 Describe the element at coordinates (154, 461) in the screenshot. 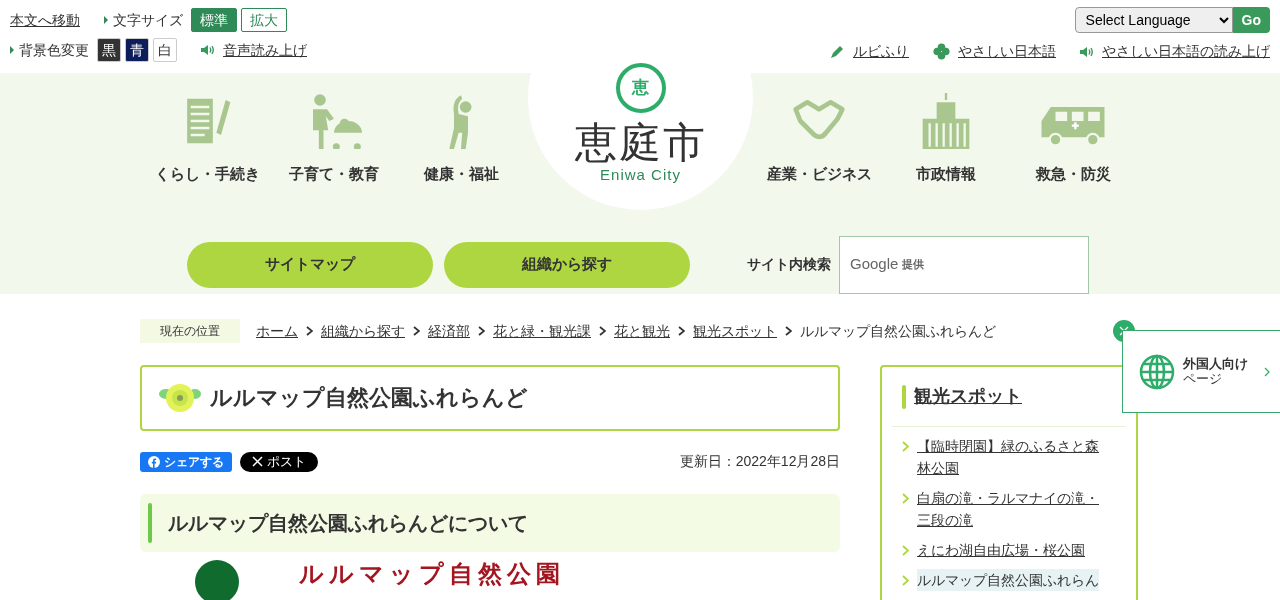

I see `facebook-icon` at that location.